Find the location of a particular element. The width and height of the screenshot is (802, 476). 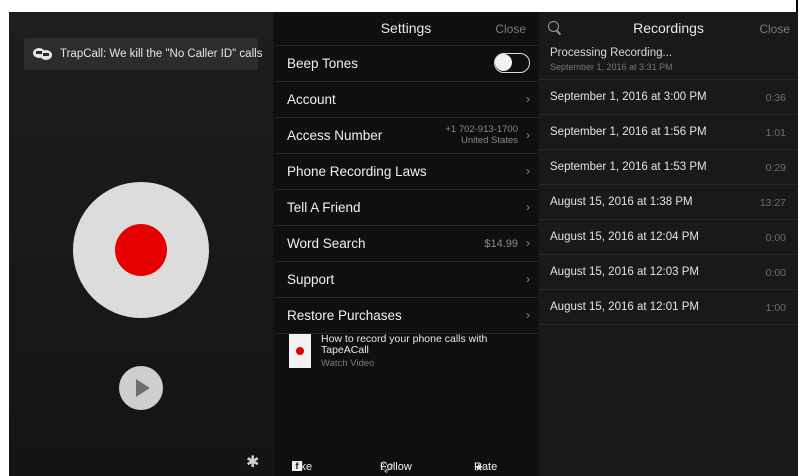

beep-tones-toggle is located at coordinates (512, 63).